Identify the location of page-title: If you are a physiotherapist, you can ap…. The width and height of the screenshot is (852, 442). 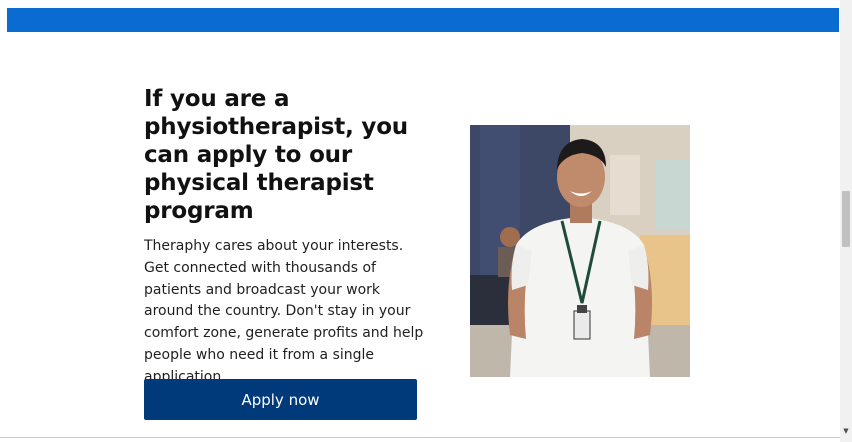
(276, 155).